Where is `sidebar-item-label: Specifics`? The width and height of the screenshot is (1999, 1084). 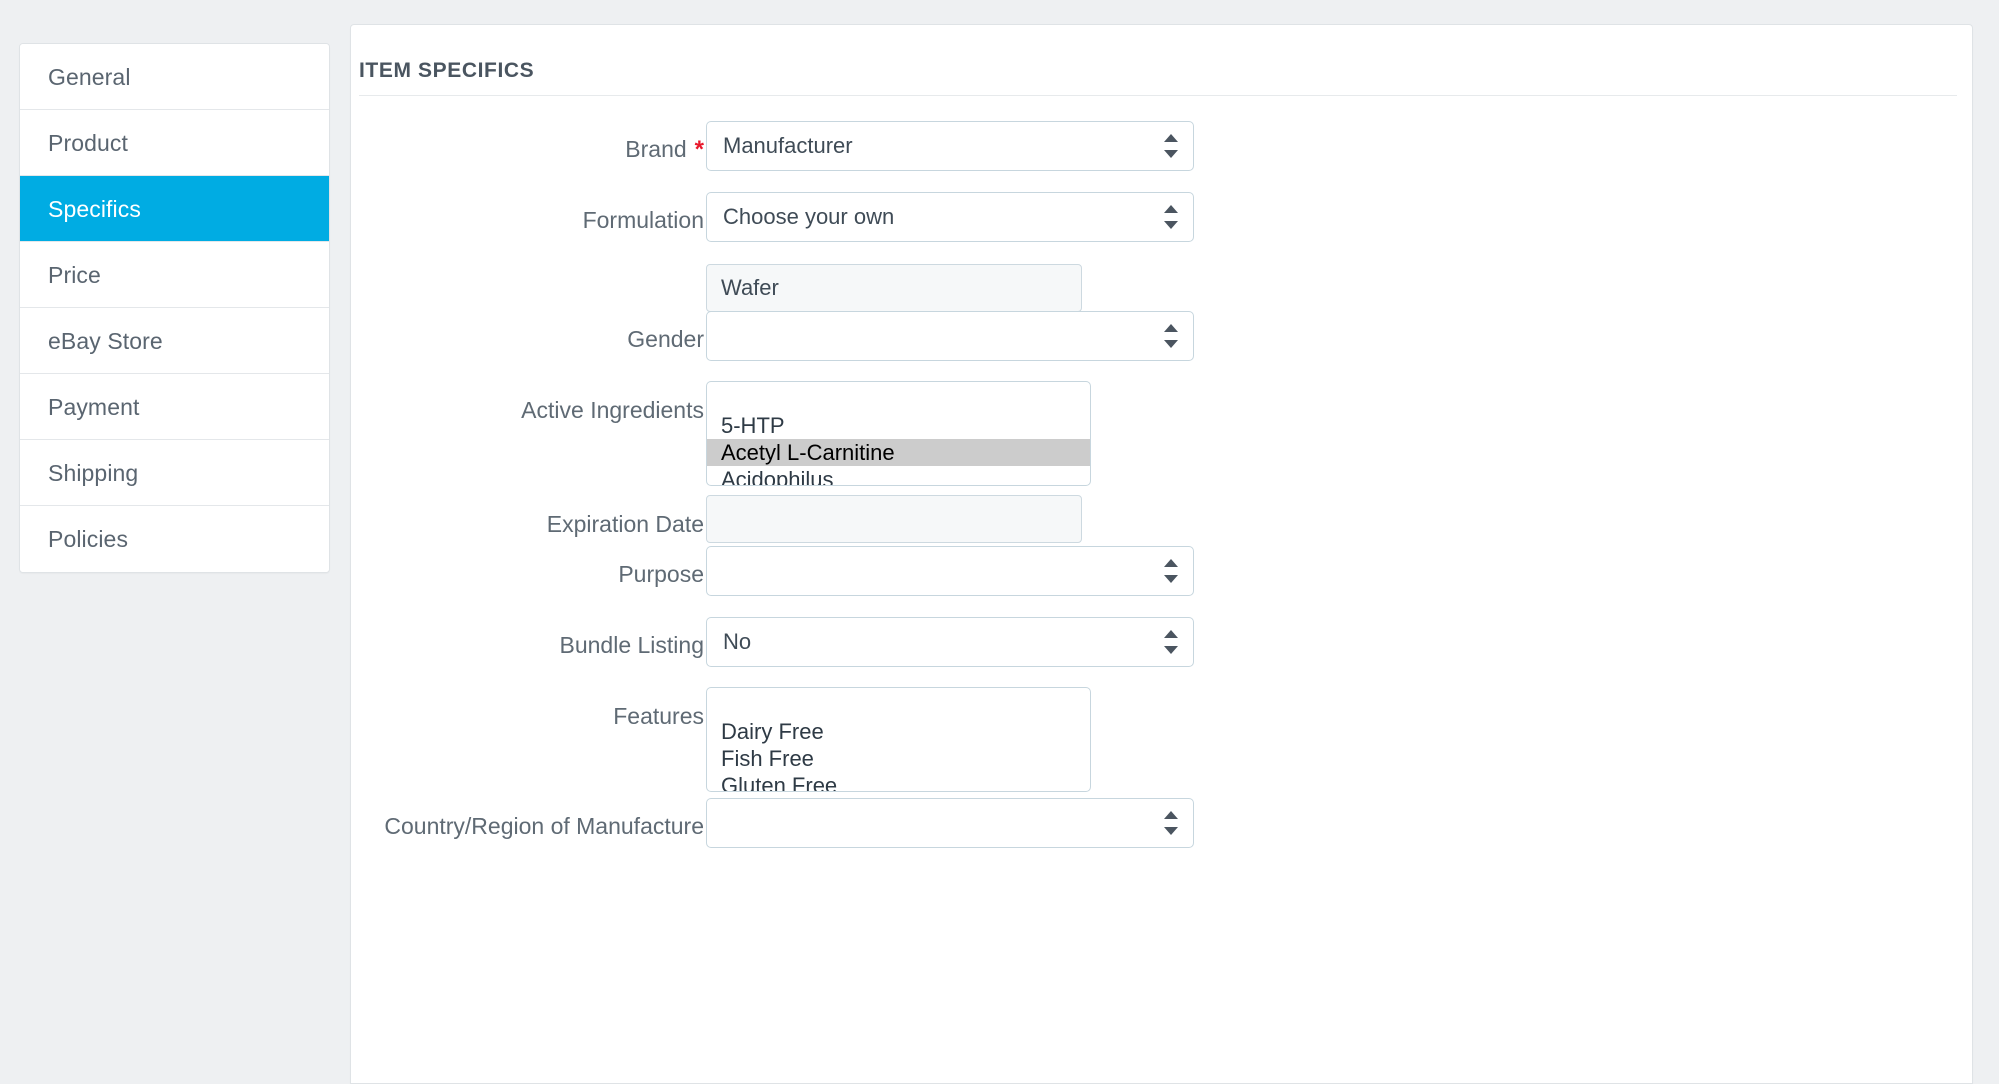
sidebar-item-label: Specifics is located at coordinates (94, 209).